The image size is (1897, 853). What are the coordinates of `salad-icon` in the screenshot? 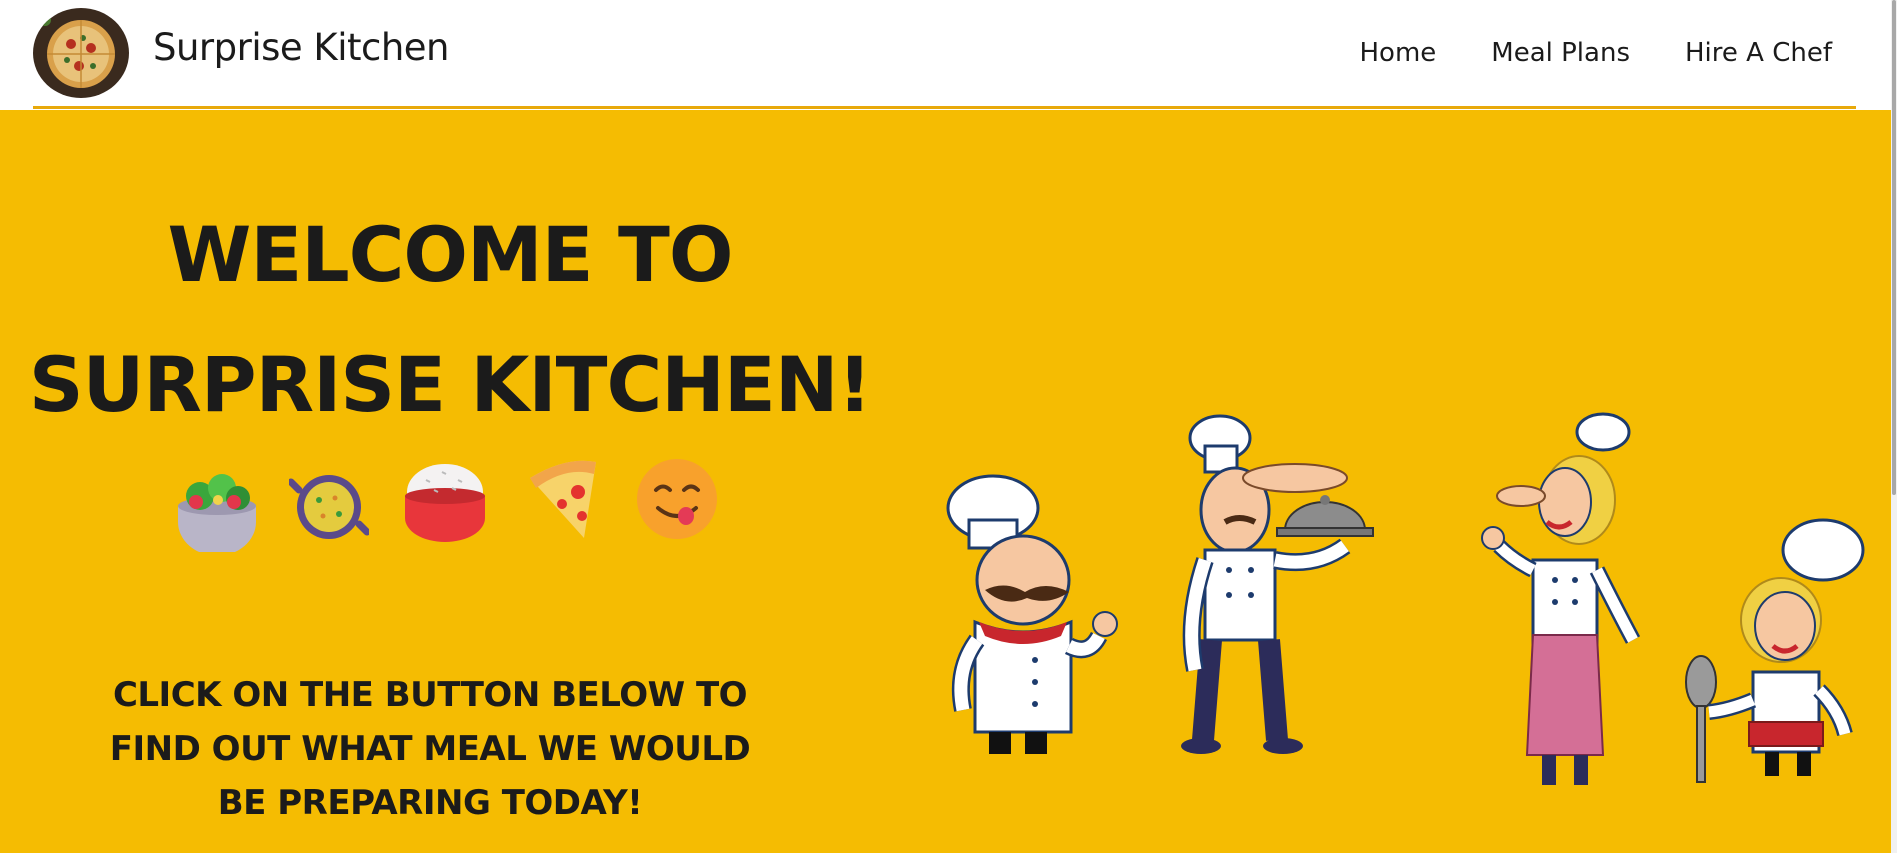 It's located at (217, 513).